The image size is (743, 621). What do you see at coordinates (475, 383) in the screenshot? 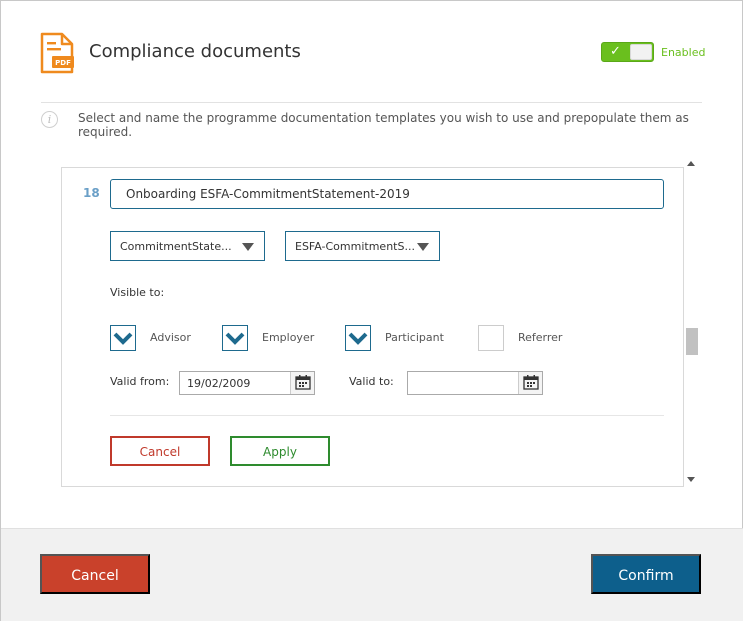
I see `valid-to-input` at bounding box center [475, 383].